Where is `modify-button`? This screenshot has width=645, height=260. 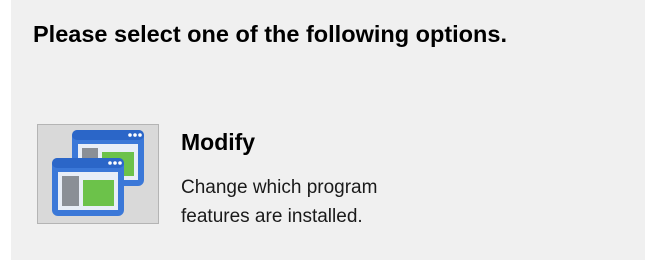 modify-button is located at coordinates (98, 174).